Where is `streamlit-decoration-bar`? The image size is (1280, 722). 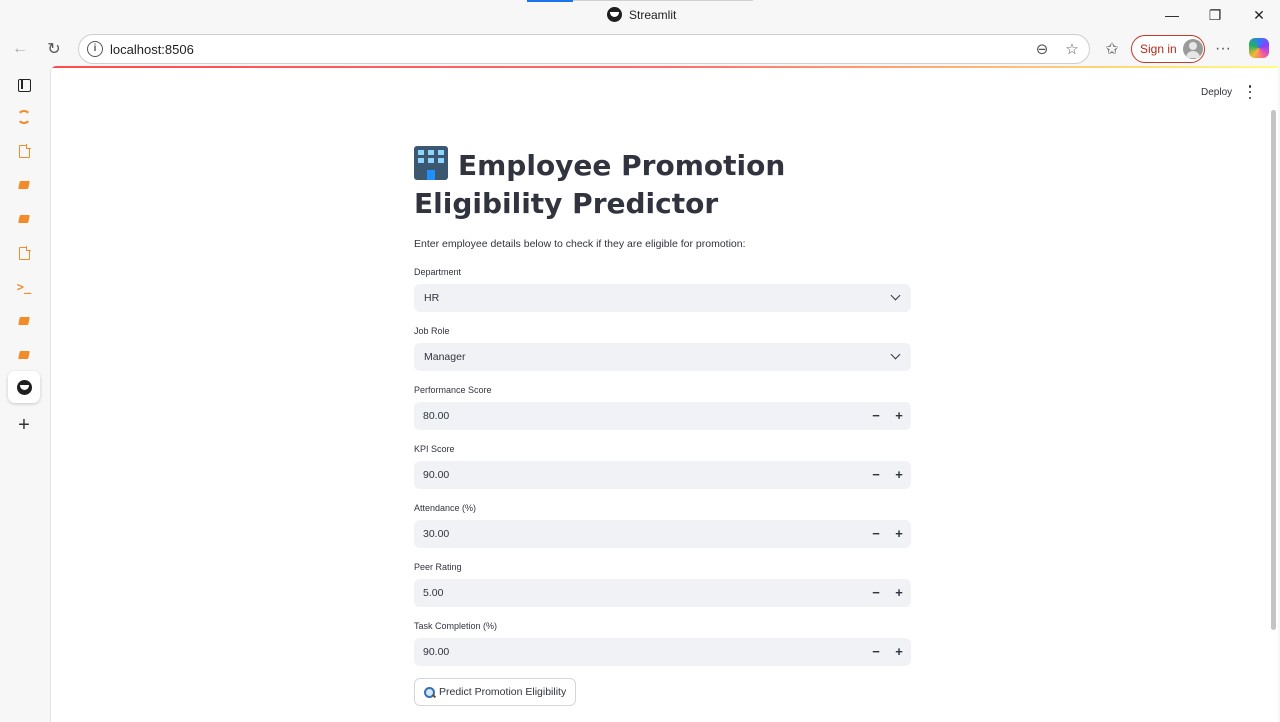 streamlit-decoration-bar is located at coordinates (664, 67).